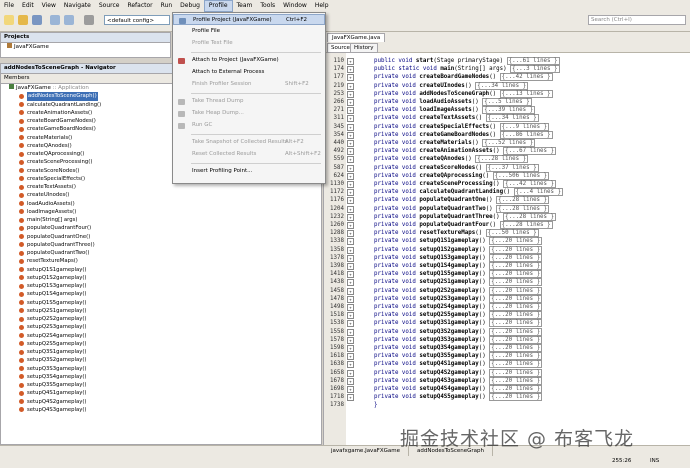 The width and height of the screenshot is (690, 468). What do you see at coordinates (249, 84) in the screenshot?
I see `profile-menu-item: Finish Profiler Session Shift+F2` at bounding box center [249, 84].